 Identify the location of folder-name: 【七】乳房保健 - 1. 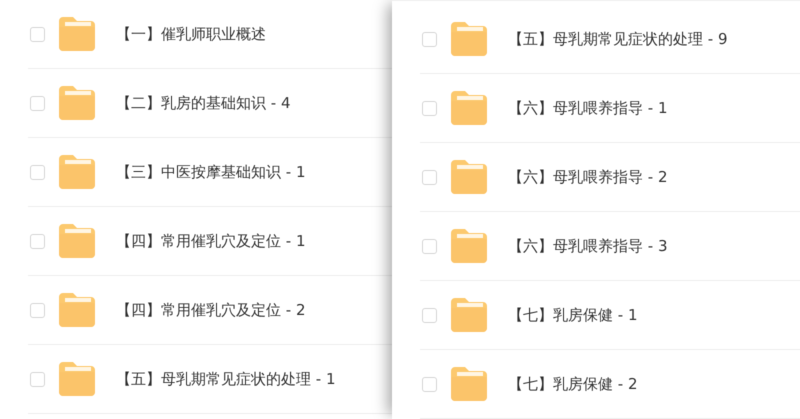
(573, 315).